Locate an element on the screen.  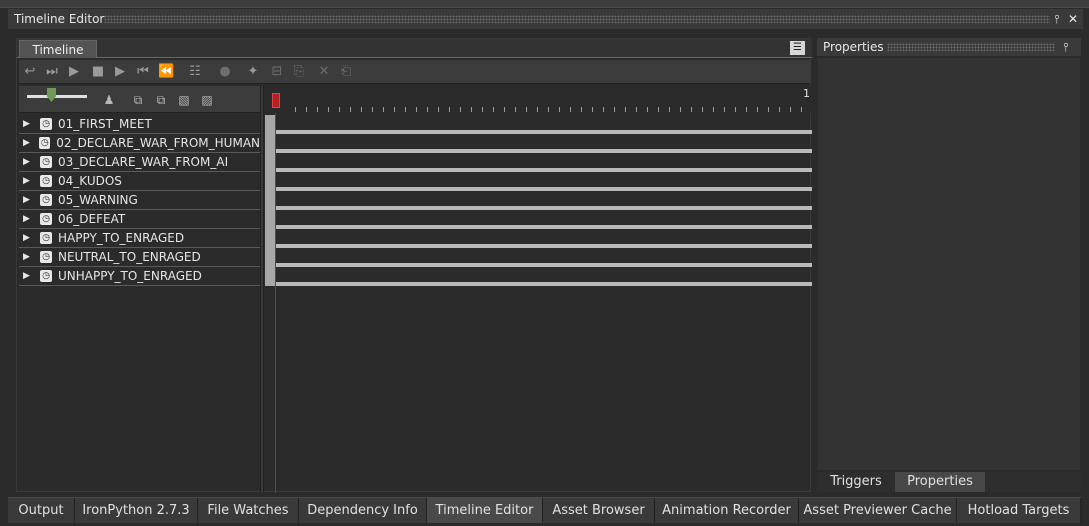
skip-end-icon: ⏭ is located at coordinates (52, 72).